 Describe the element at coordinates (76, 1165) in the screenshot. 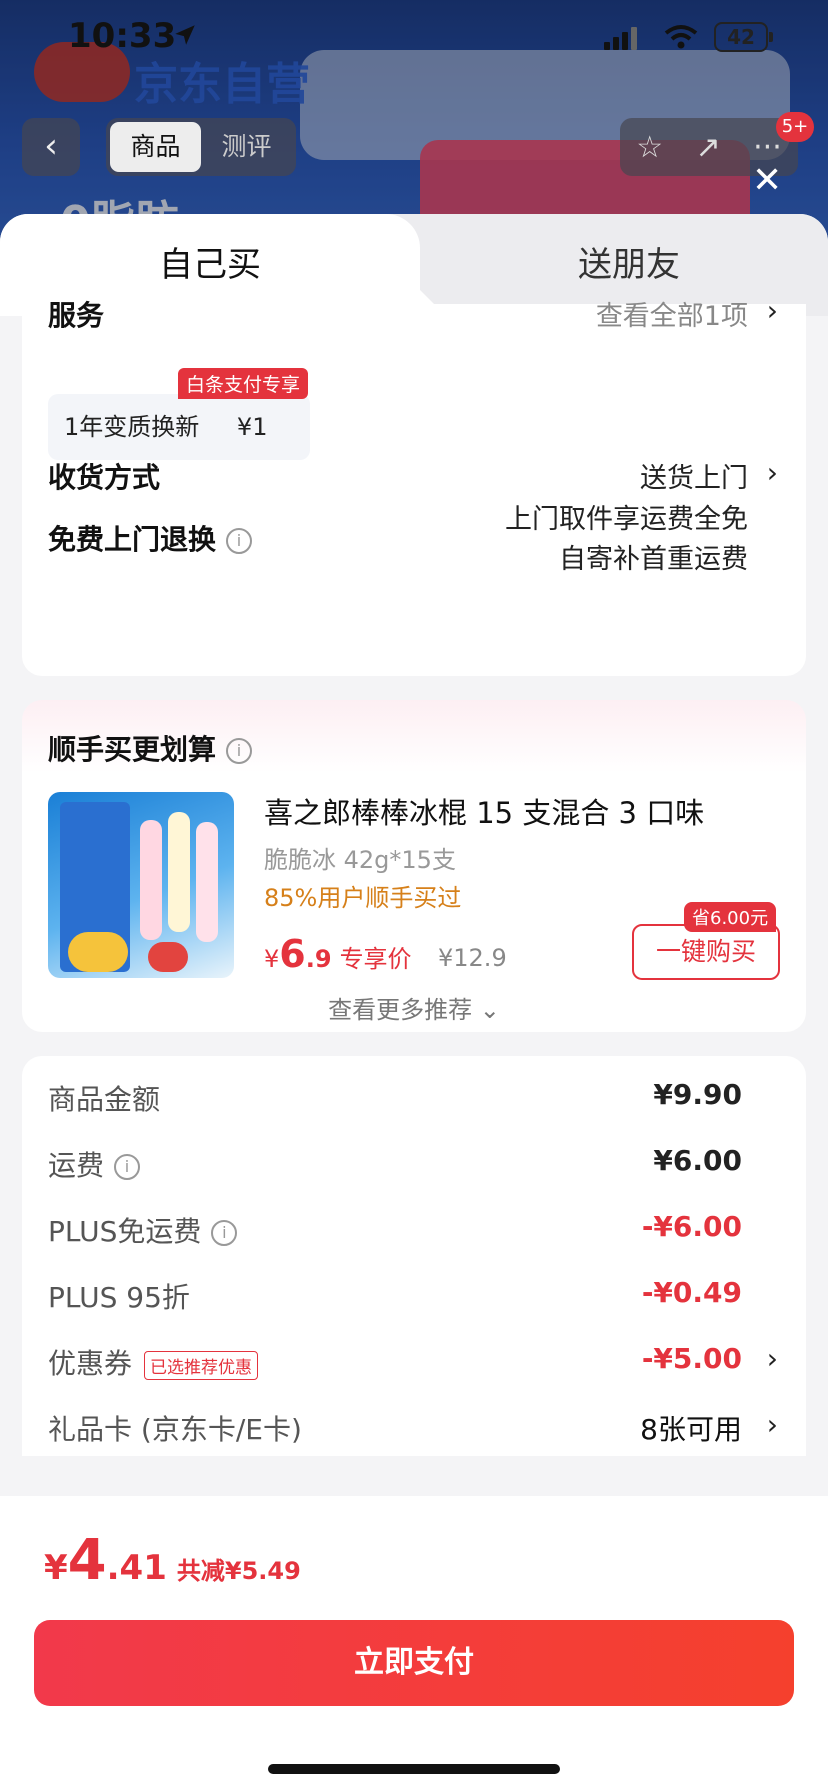

I see `summary-label-text: 运费` at that location.